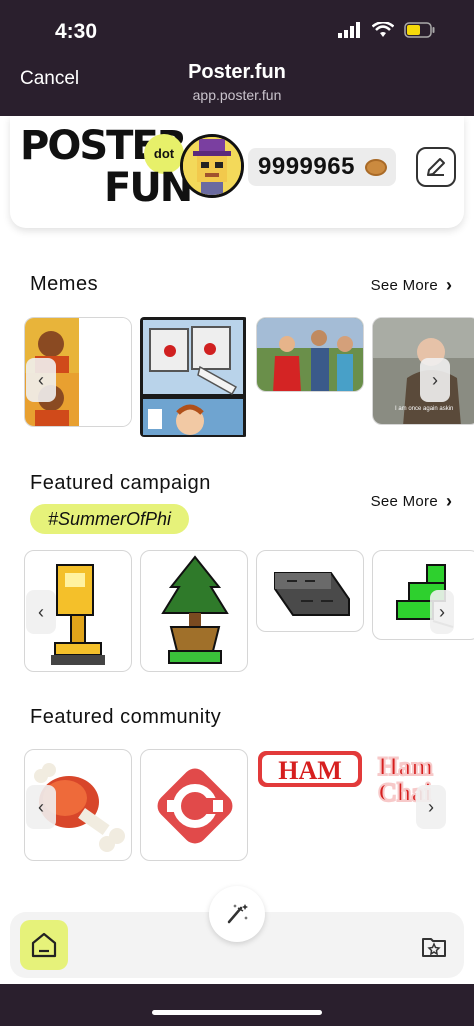 The image size is (474, 1026). I want to click on edit-button, so click(436, 167).